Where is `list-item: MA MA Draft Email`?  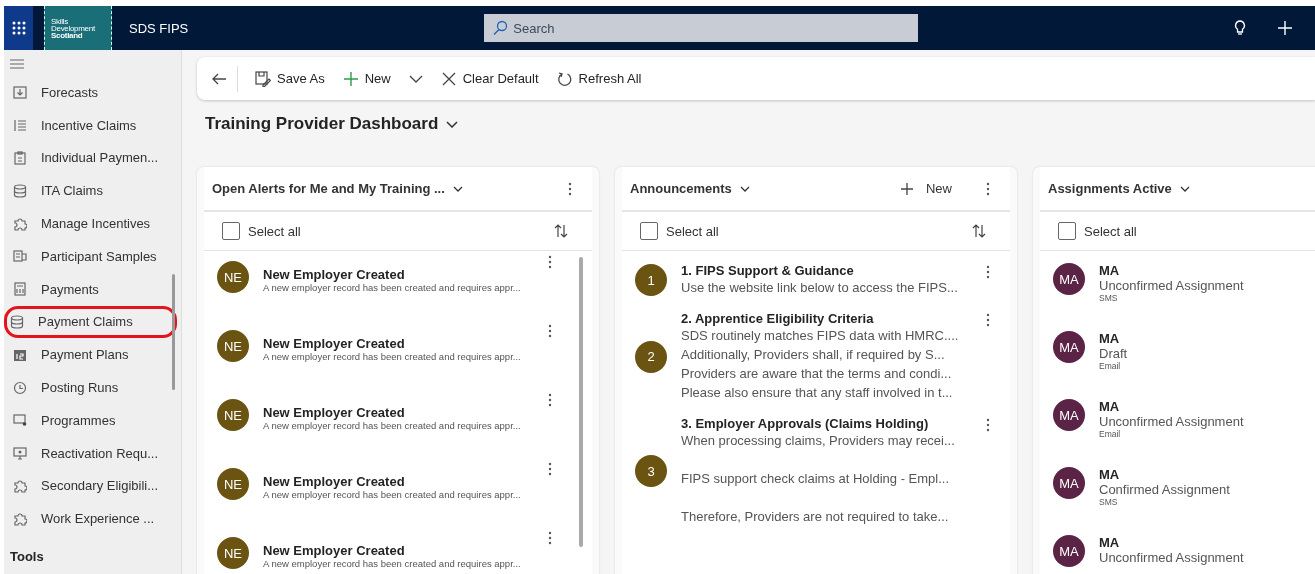 list-item: MA MA Draft Email is located at coordinates (1177, 353).